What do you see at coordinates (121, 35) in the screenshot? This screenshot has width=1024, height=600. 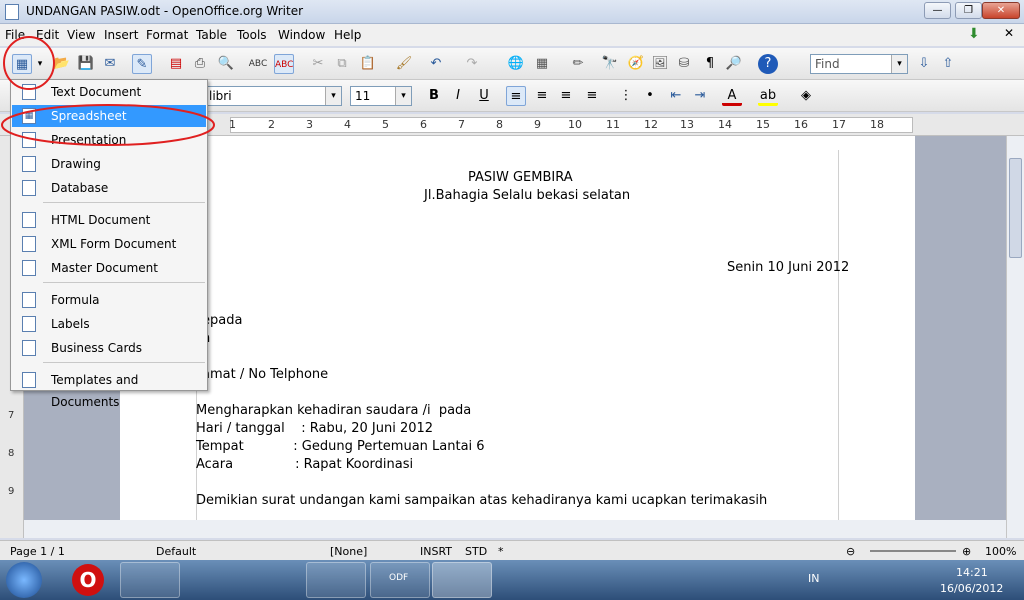 I see `menu-insert: Insert` at bounding box center [121, 35].